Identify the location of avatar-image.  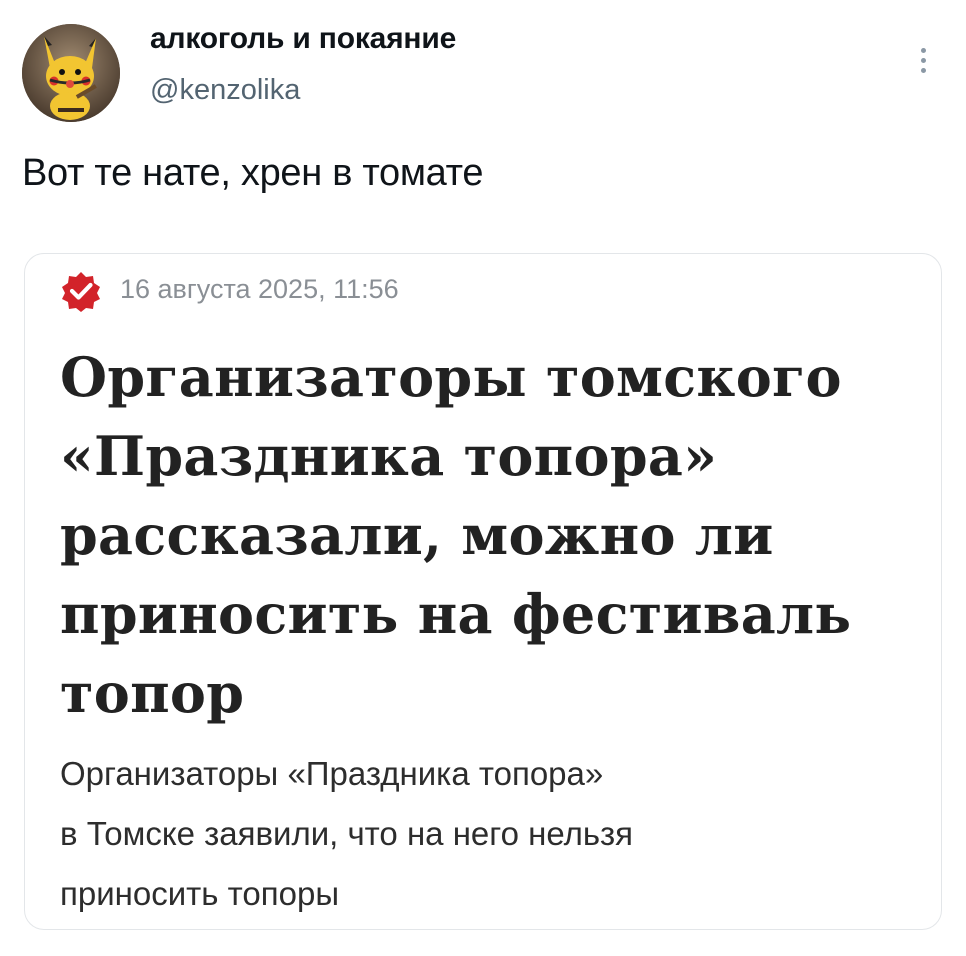
(71, 73).